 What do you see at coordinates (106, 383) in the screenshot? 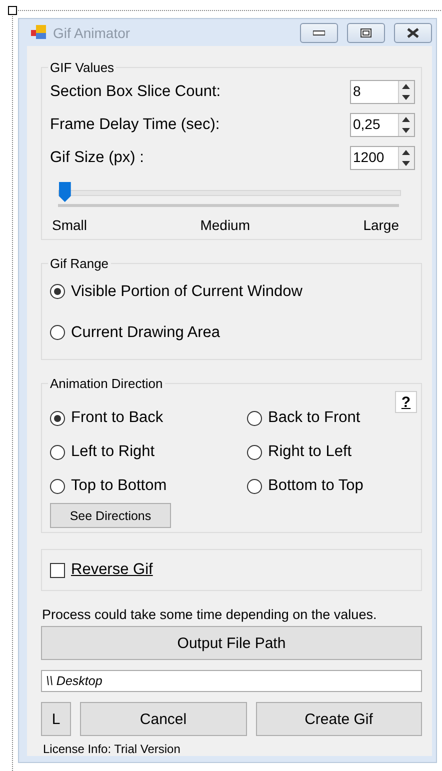
I see `group-title: Animation Direction` at bounding box center [106, 383].